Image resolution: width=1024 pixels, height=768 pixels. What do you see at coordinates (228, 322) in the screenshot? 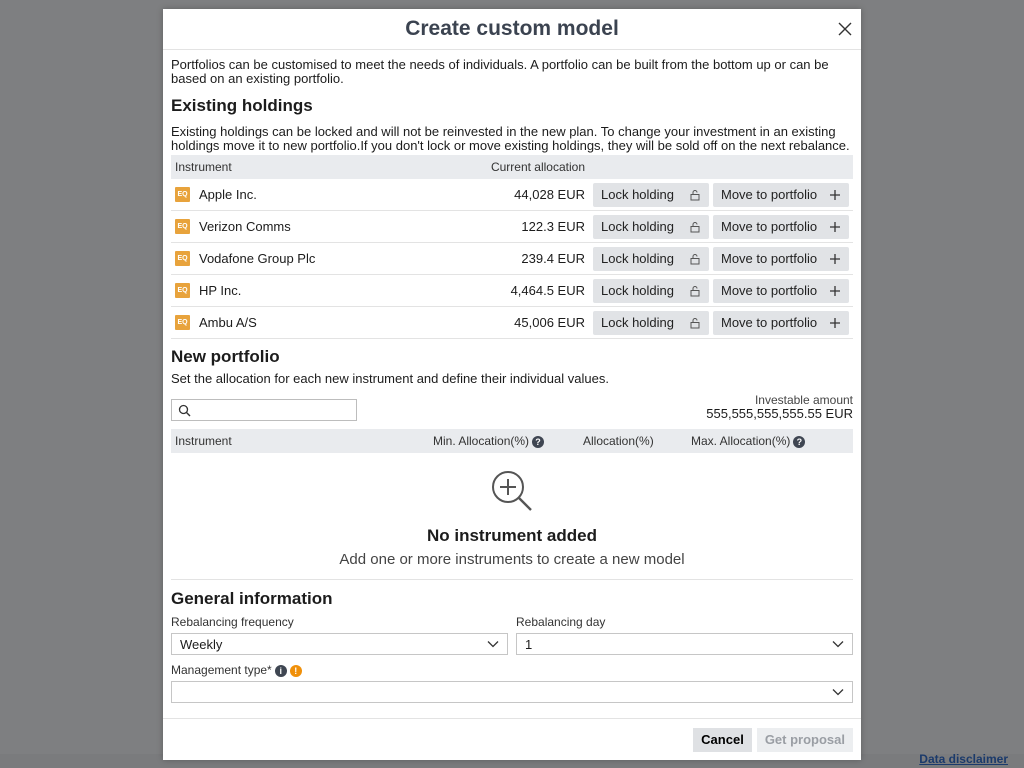
I see `holding-name: Ambu A/S` at bounding box center [228, 322].